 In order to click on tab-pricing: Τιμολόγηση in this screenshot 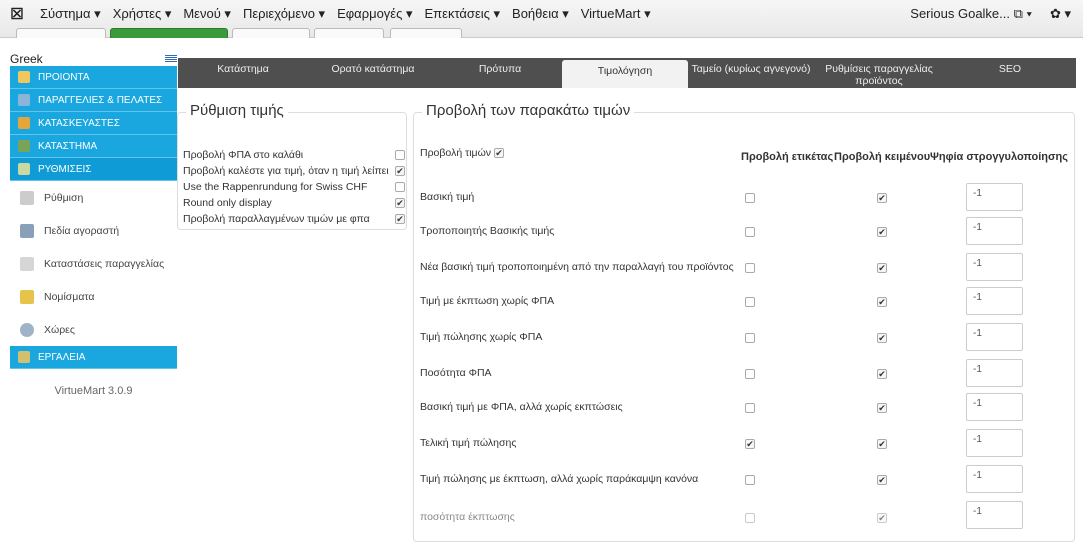, I will do `click(625, 74)`.